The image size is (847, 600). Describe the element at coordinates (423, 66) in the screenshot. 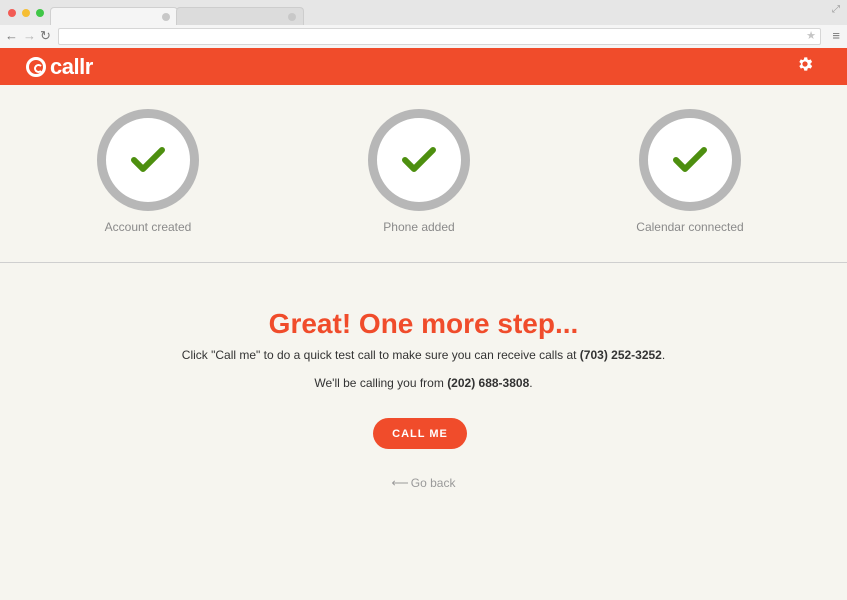

I see `app-header: callr` at that location.